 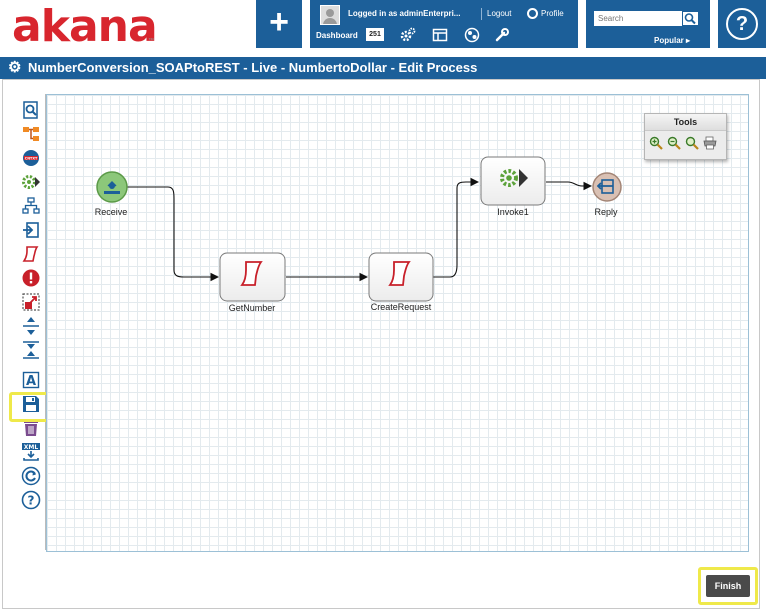 What do you see at coordinates (401, 277) in the screenshot?
I see `createrequest-node` at bounding box center [401, 277].